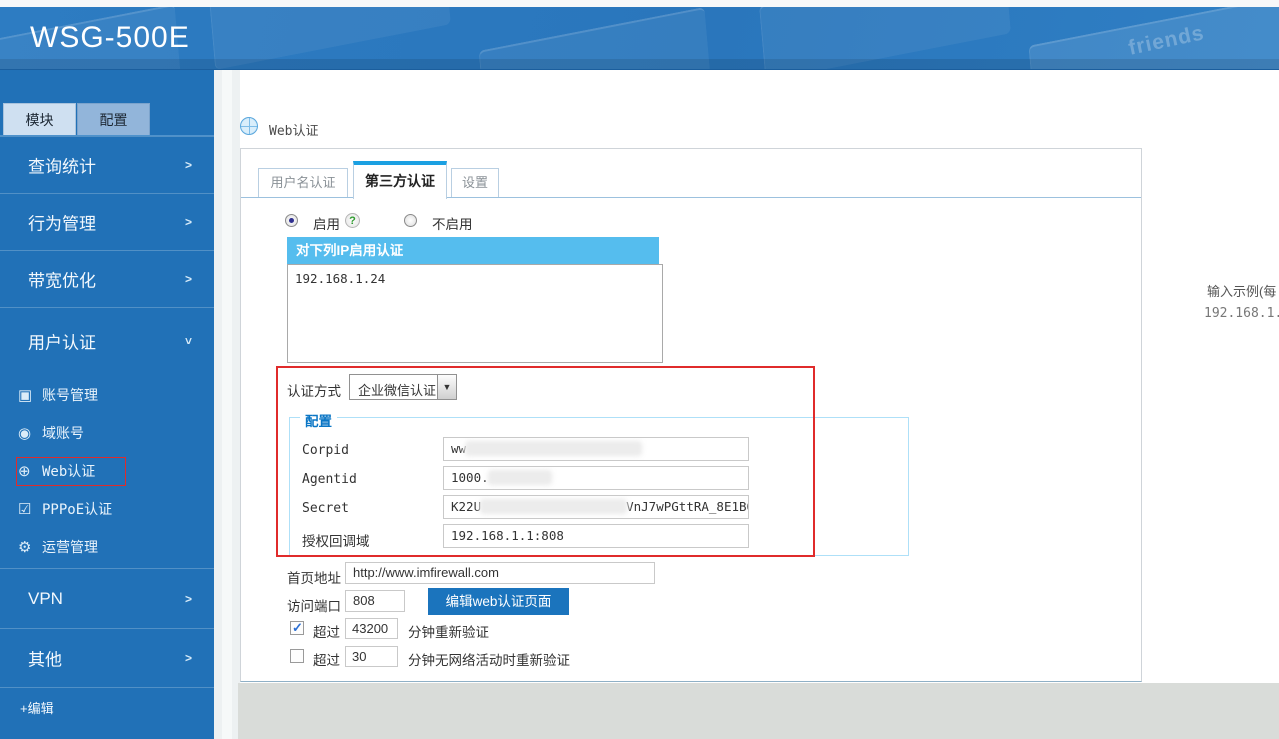  I want to click on timeout2-field: 30, so click(371, 656).